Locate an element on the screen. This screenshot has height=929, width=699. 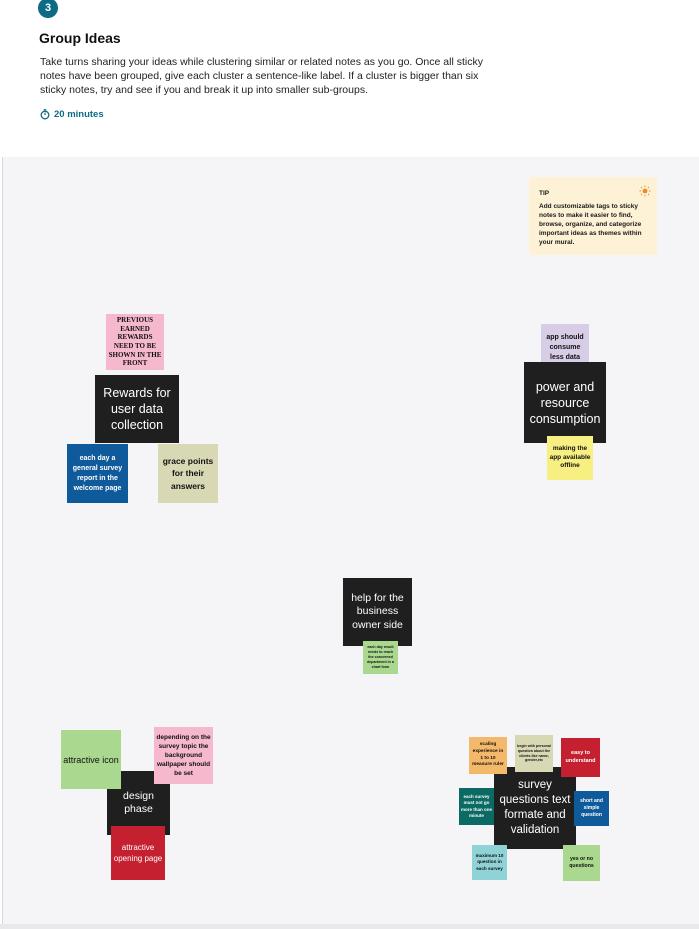
sticky-note-attractive-opening-page: attractive opening page is located at coordinates (138, 853).